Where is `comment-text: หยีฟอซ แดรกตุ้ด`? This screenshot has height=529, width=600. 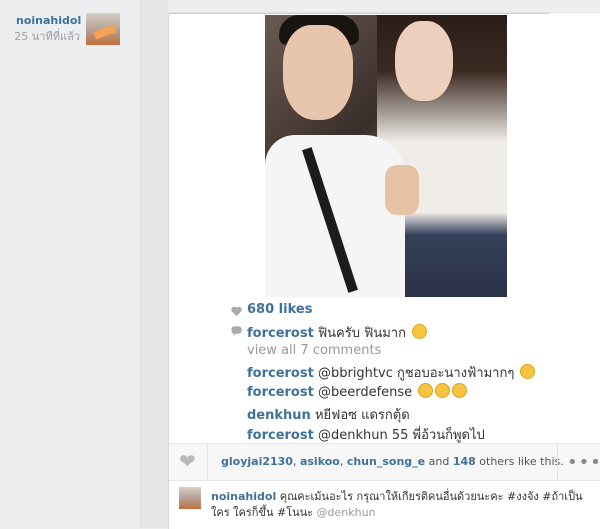 comment-text: หยีฟอซ แดรกตุ้ด is located at coordinates (362, 415).